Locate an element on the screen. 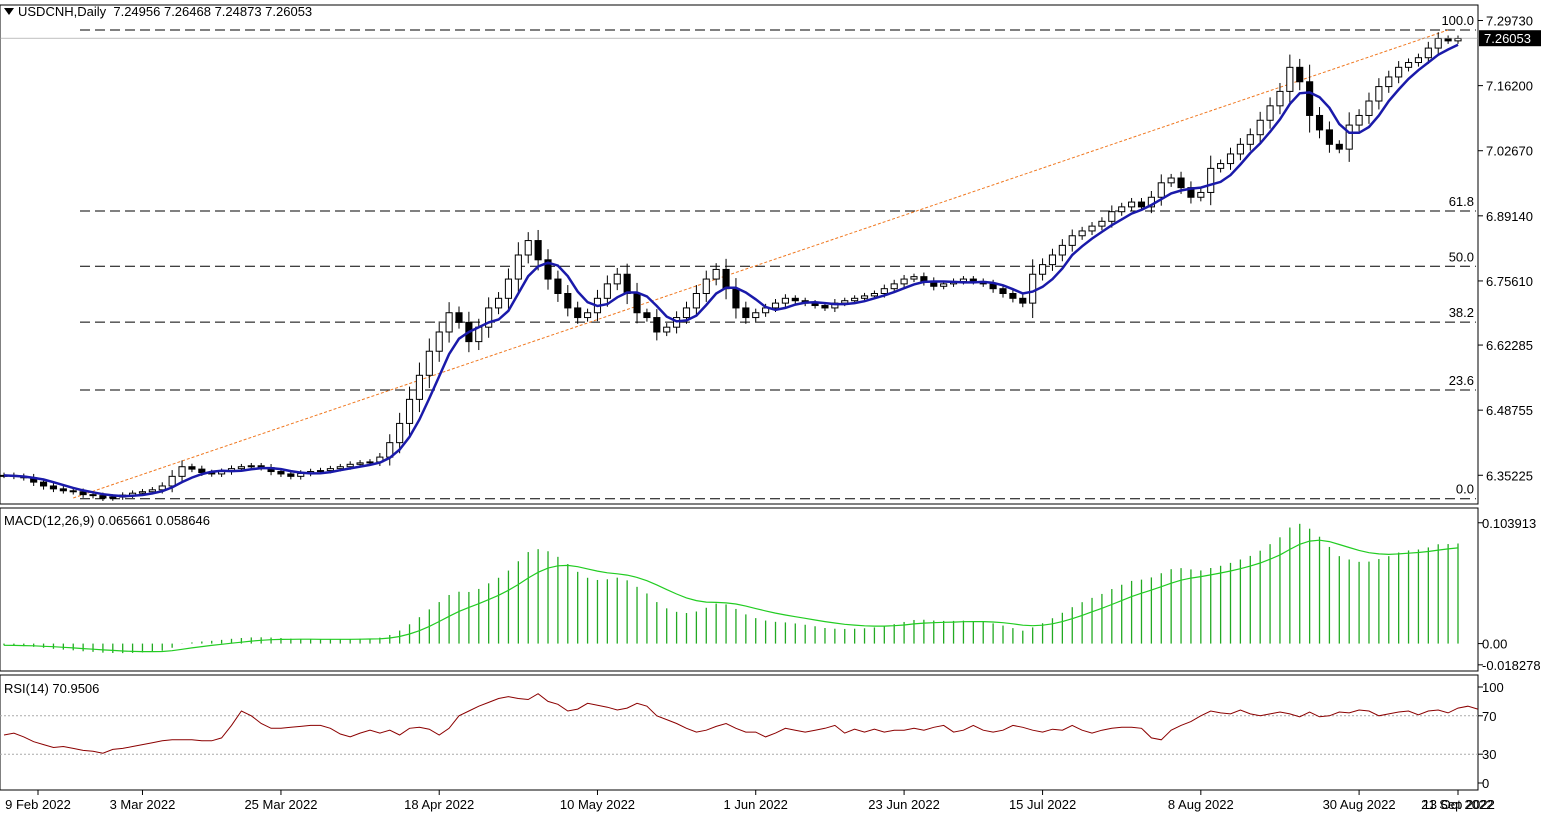 The height and width of the screenshot is (821, 1542). macd-label: MACD(12,26,9) 0.065661 0.058646 is located at coordinates (107, 520).